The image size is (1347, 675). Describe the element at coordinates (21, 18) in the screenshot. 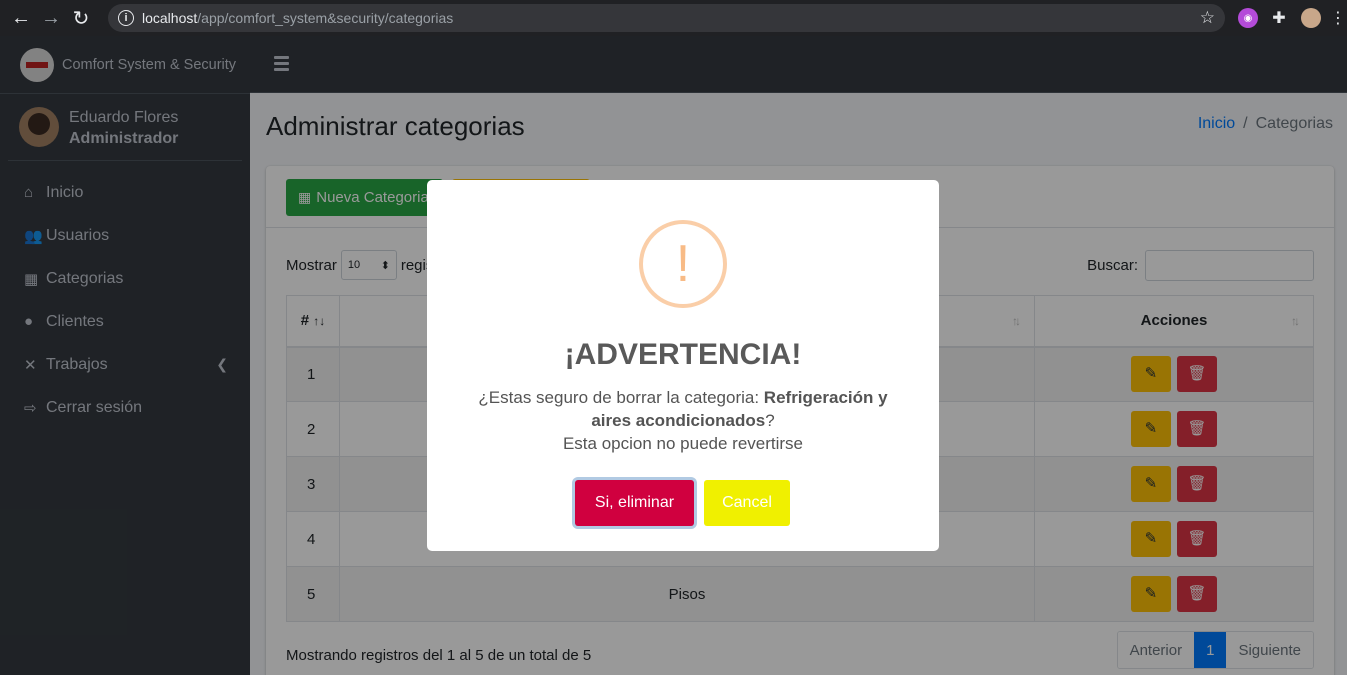

I see `back-icon: ←` at that location.